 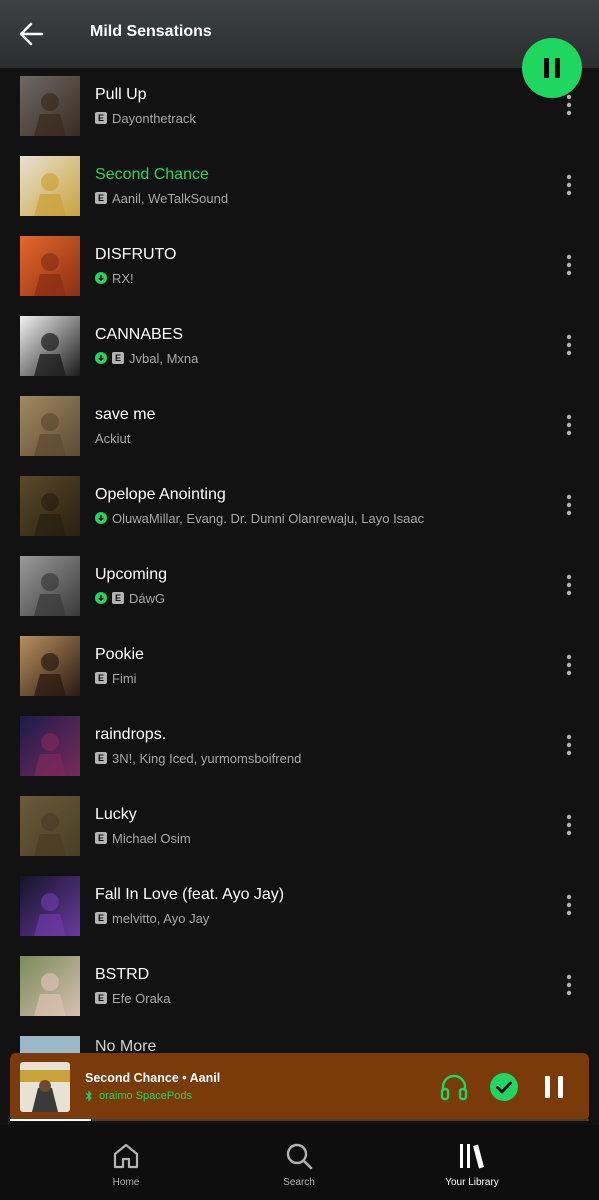 I want to click on nav-search: Search, so click(x=299, y=1164).